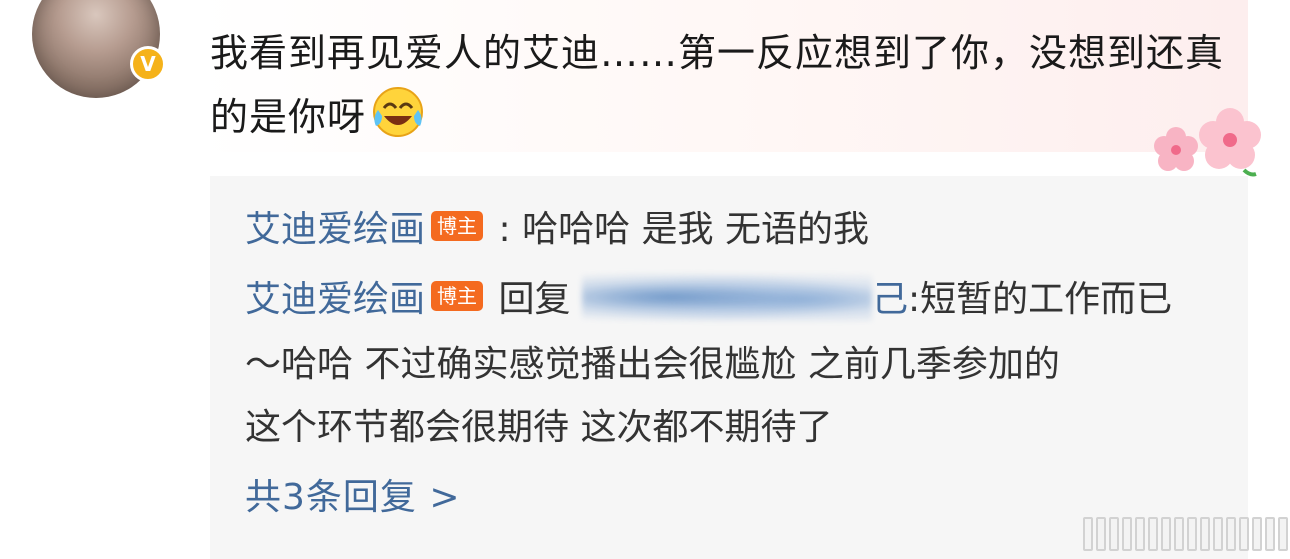 This screenshot has height=559, width=1290. I want to click on reply-item: 艾迪爱绘画 博主 : 哈哈哈 是我 无语的我, so click(557, 230).